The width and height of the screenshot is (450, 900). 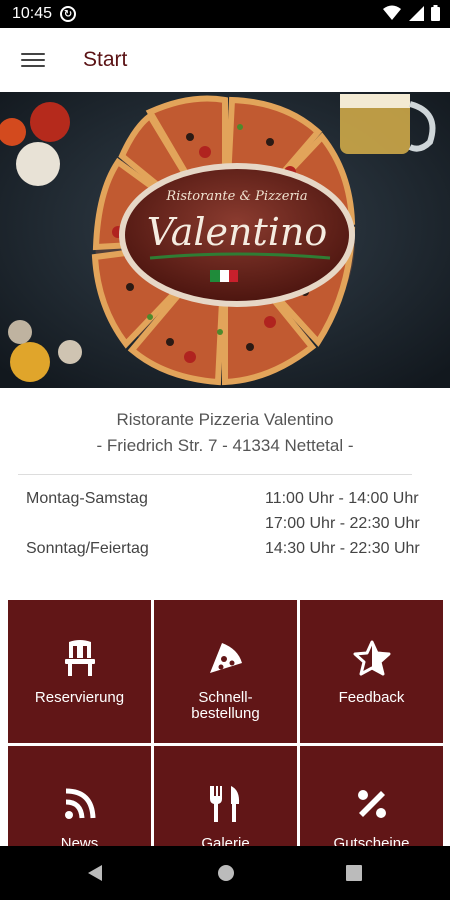 I want to click on sync-icon: ↻, so click(x=68, y=14).